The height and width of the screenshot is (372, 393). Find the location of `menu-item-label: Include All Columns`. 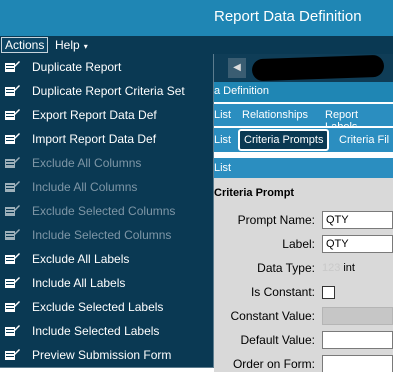

menu-item-label: Include All Columns is located at coordinates (85, 187).